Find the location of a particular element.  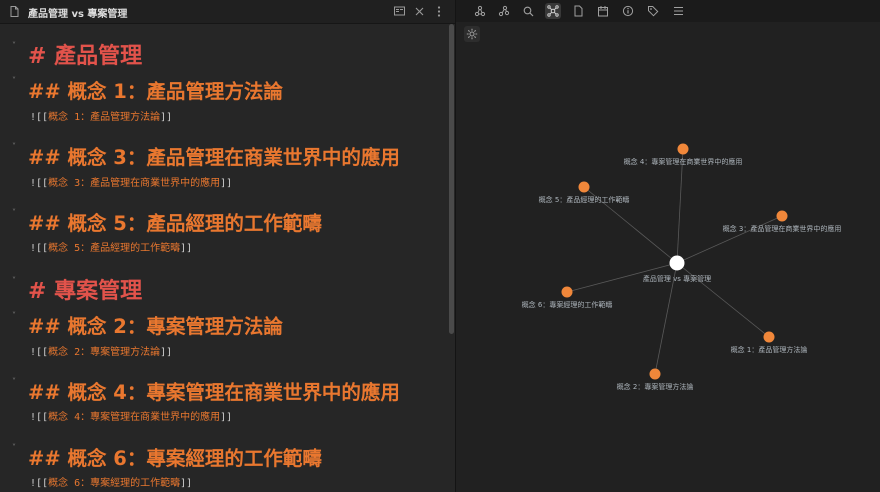

local-graph-button is located at coordinates (553, 11).